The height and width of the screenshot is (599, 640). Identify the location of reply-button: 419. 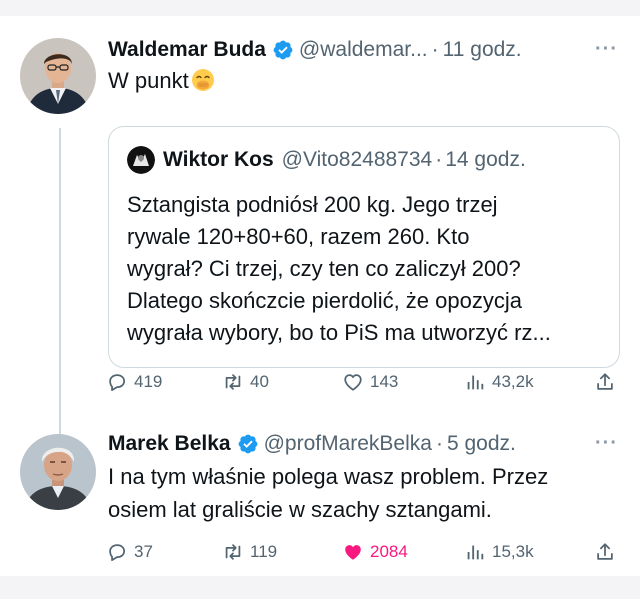
(134, 382).